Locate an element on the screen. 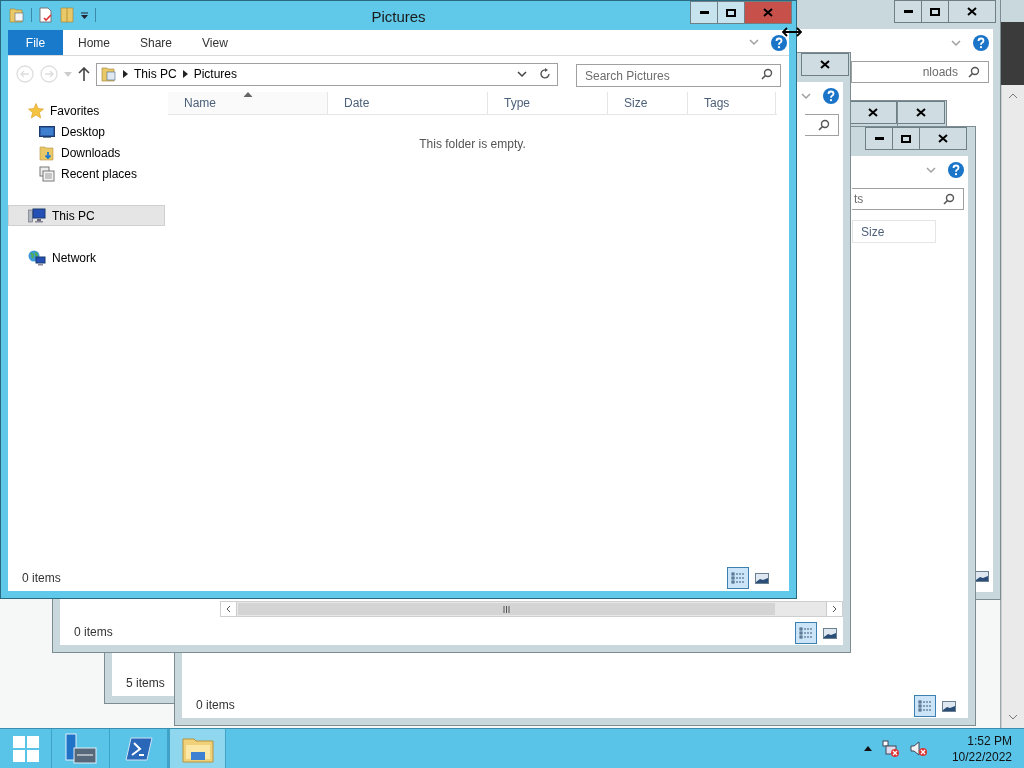  empty-folder-message: This folder is empty. is located at coordinates (472, 144).